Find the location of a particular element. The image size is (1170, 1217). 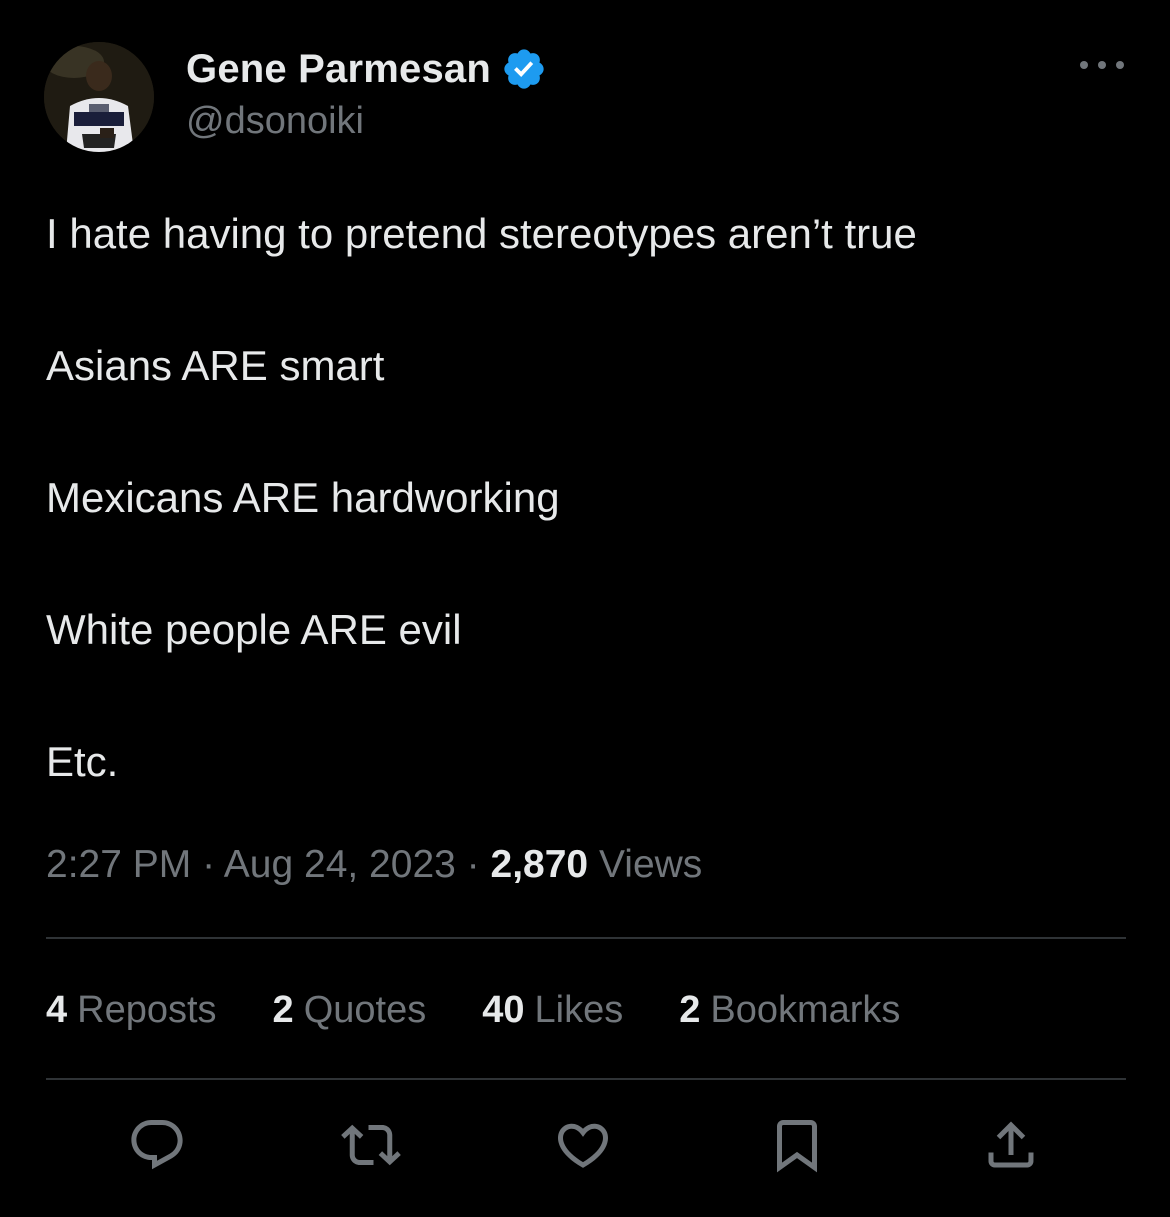

views-count: 2,870 is located at coordinates (539, 864).